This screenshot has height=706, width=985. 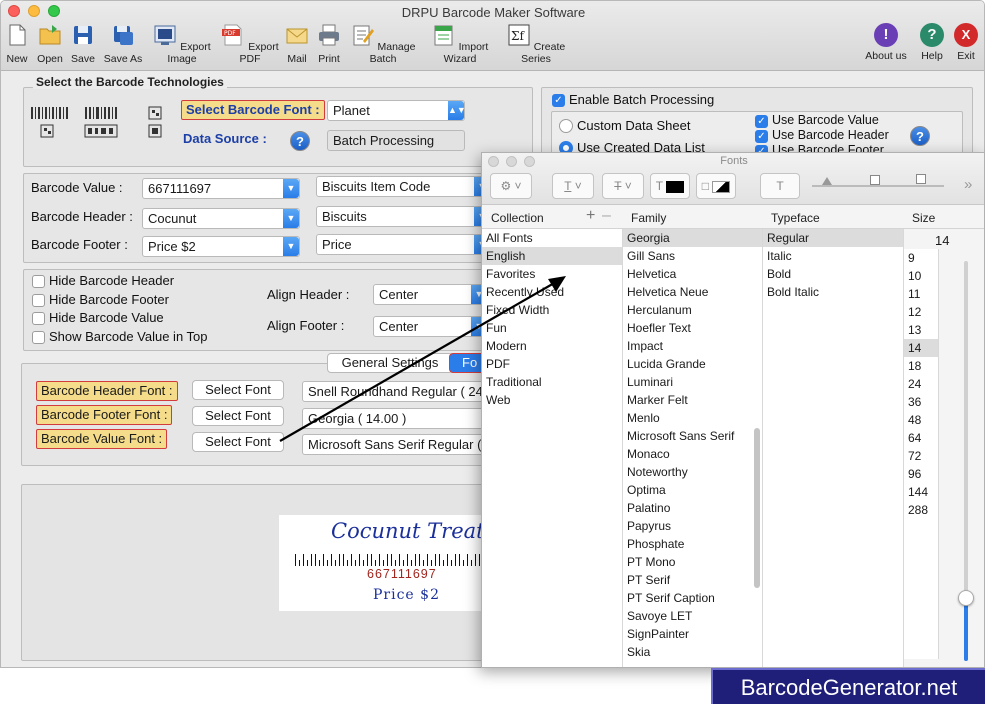 I want to click on font-family-item: PT Serif, so click(x=692, y=580).